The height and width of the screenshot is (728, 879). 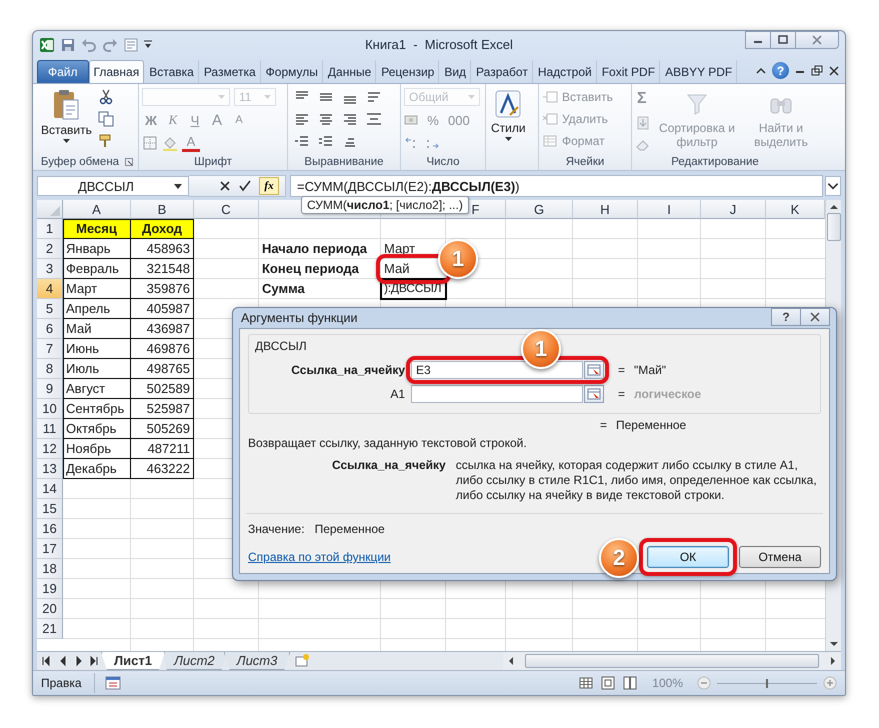 I want to click on argument-help-text: ссылка на ячейку, которая содержит либо ссылку в стиле A1, либо ссылку в стиле R1C1, либо имя, определенное как ссылка, либо ссылку на ячейку в виде текстовой строки., so click(x=637, y=480).